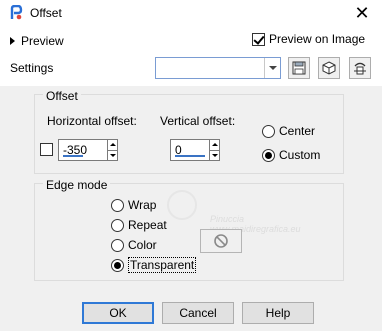  I want to click on delete-preset-icon, so click(360, 68).